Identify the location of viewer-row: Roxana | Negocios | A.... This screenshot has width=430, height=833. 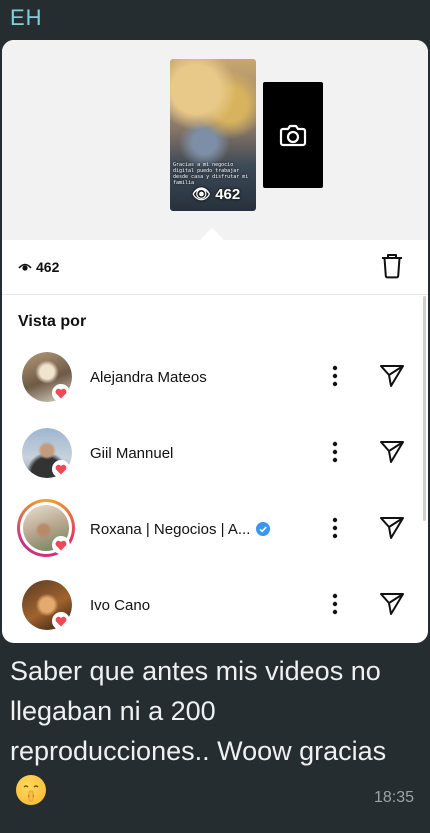
(215, 529).